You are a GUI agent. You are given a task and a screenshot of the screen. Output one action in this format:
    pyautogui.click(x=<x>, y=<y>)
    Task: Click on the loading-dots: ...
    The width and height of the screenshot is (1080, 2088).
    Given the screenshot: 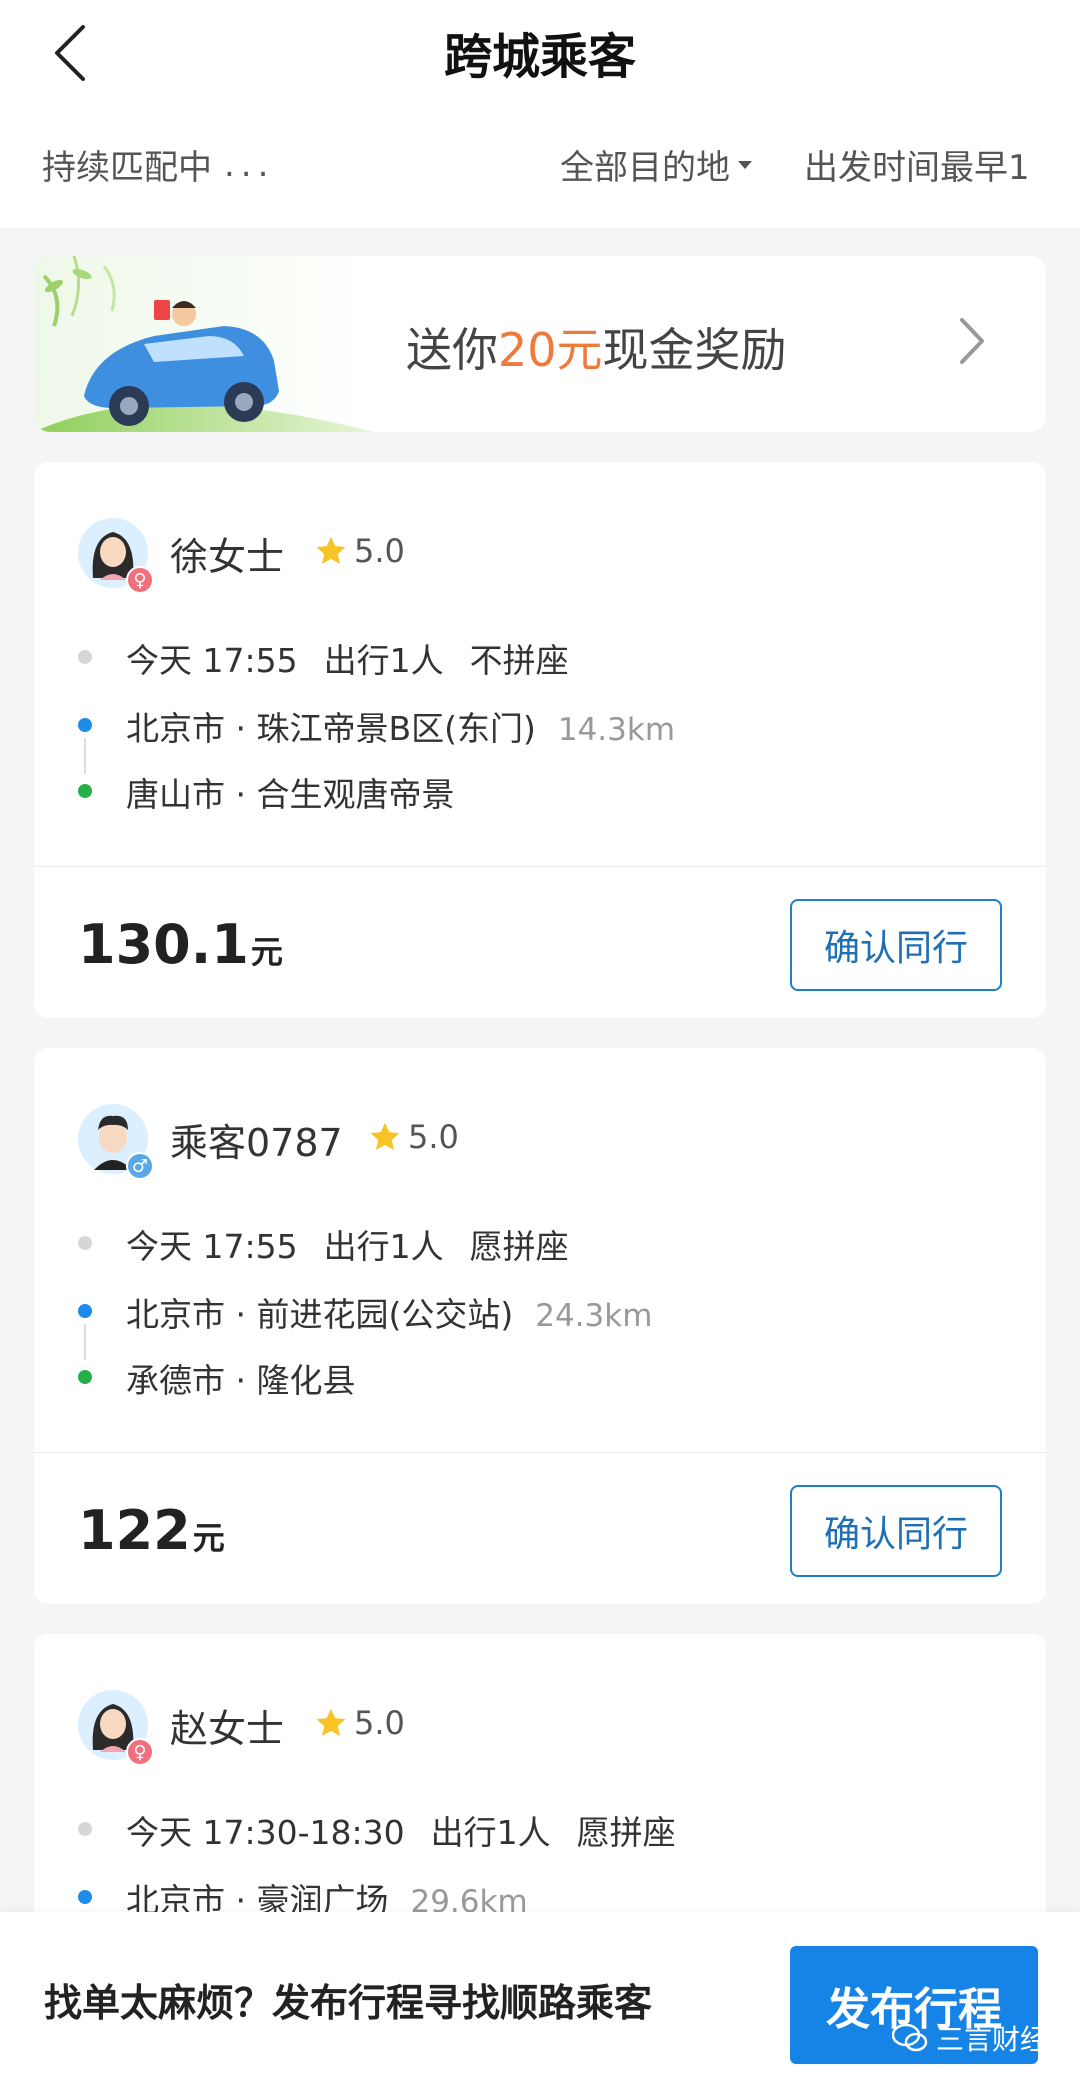 What is the action you would take?
    pyautogui.click(x=249, y=164)
    